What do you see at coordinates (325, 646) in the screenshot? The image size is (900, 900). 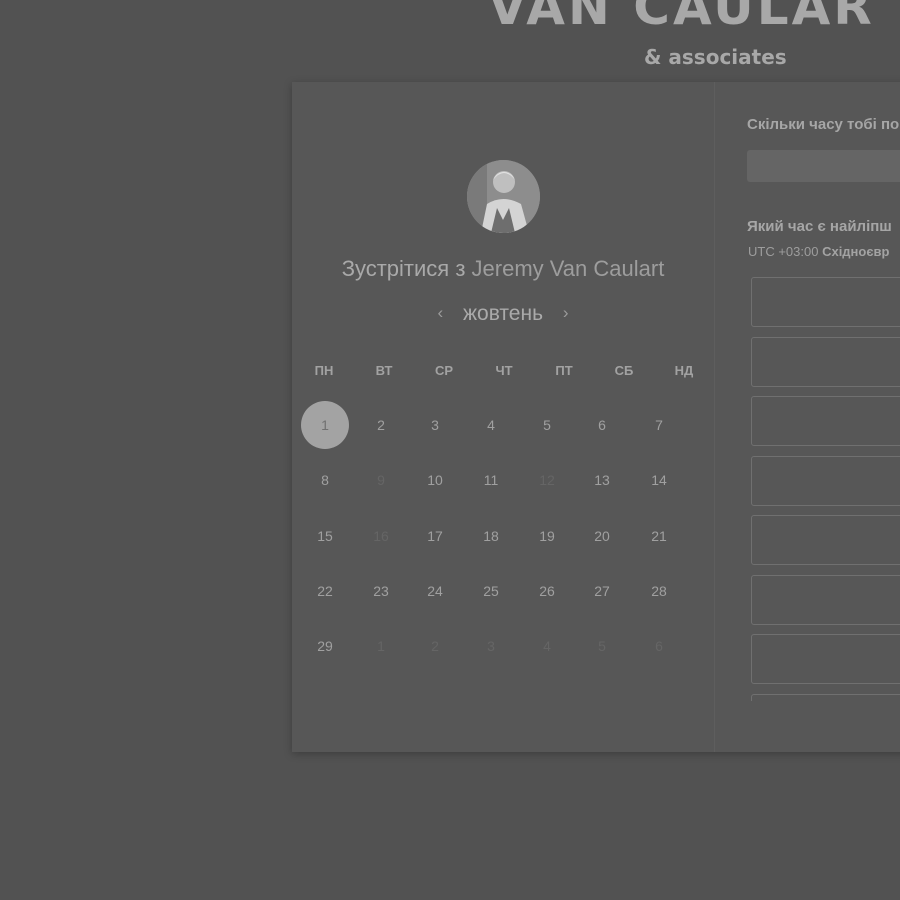 I see `calendar-day: 29` at bounding box center [325, 646].